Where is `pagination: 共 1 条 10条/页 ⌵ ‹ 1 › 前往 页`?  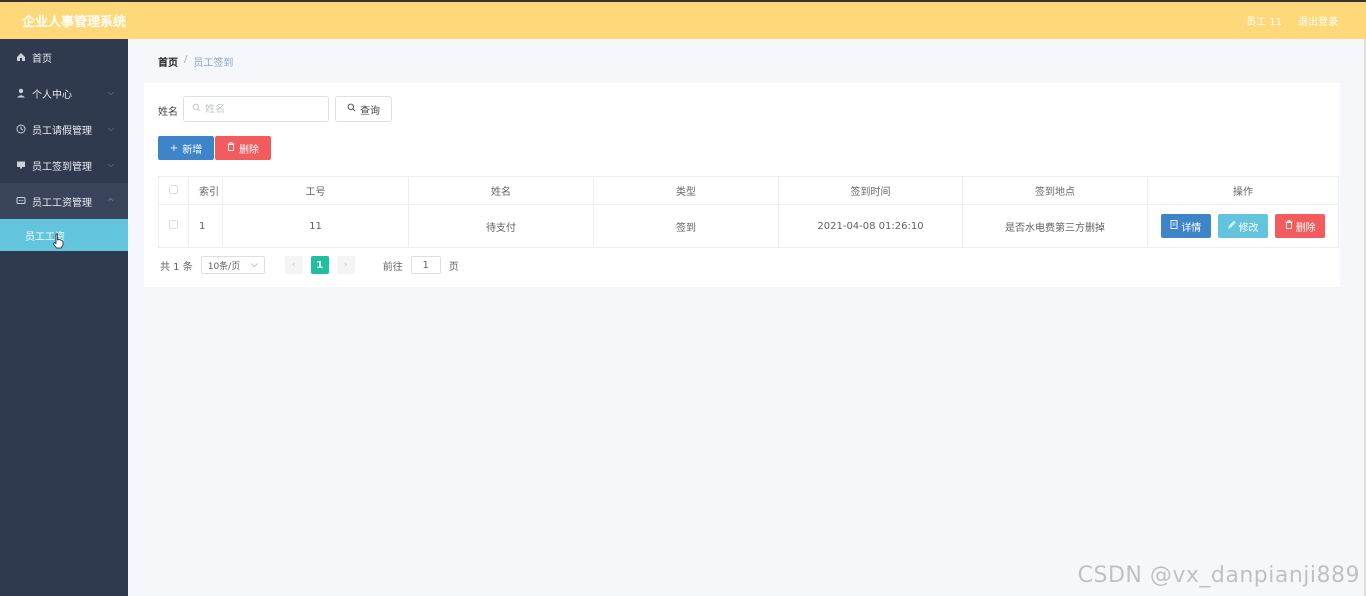
pagination: 共 1 条 10条/页 ⌵ ‹ 1 › 前往 页 is located at coordinates (309, 265).